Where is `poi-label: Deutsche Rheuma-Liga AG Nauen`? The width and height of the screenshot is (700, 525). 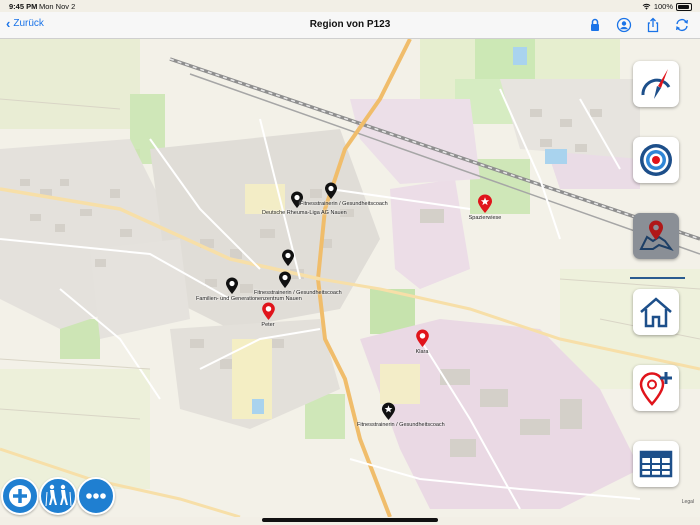
poi-label: Deutsche Rheuma-Liga AG Nauen is located at coordinates (304, 213).